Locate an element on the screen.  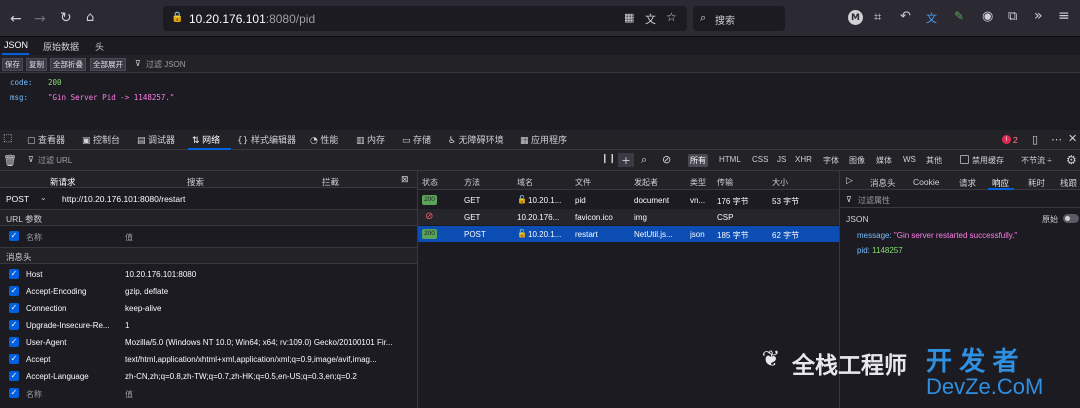
request-url-input: http://10.20.176.101:8080/restart is located at coordinates (123, 199).